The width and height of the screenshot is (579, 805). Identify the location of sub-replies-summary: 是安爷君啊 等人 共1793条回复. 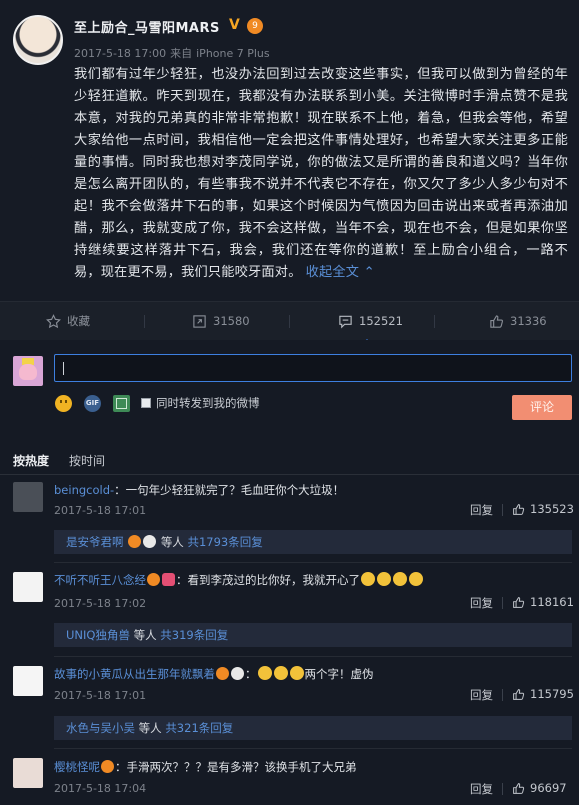
(313, 542).